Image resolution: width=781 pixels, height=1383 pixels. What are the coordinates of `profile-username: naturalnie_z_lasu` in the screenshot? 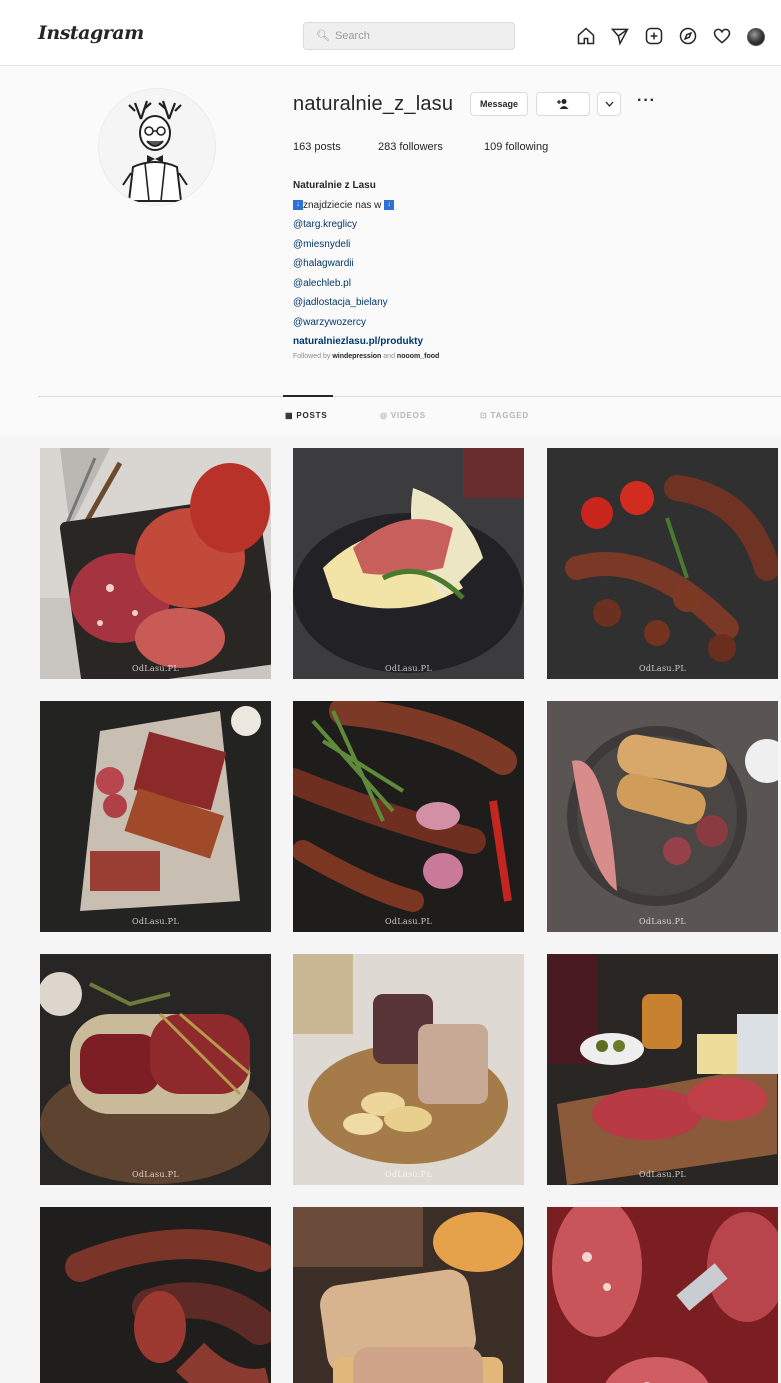 It's located at (373, 104).